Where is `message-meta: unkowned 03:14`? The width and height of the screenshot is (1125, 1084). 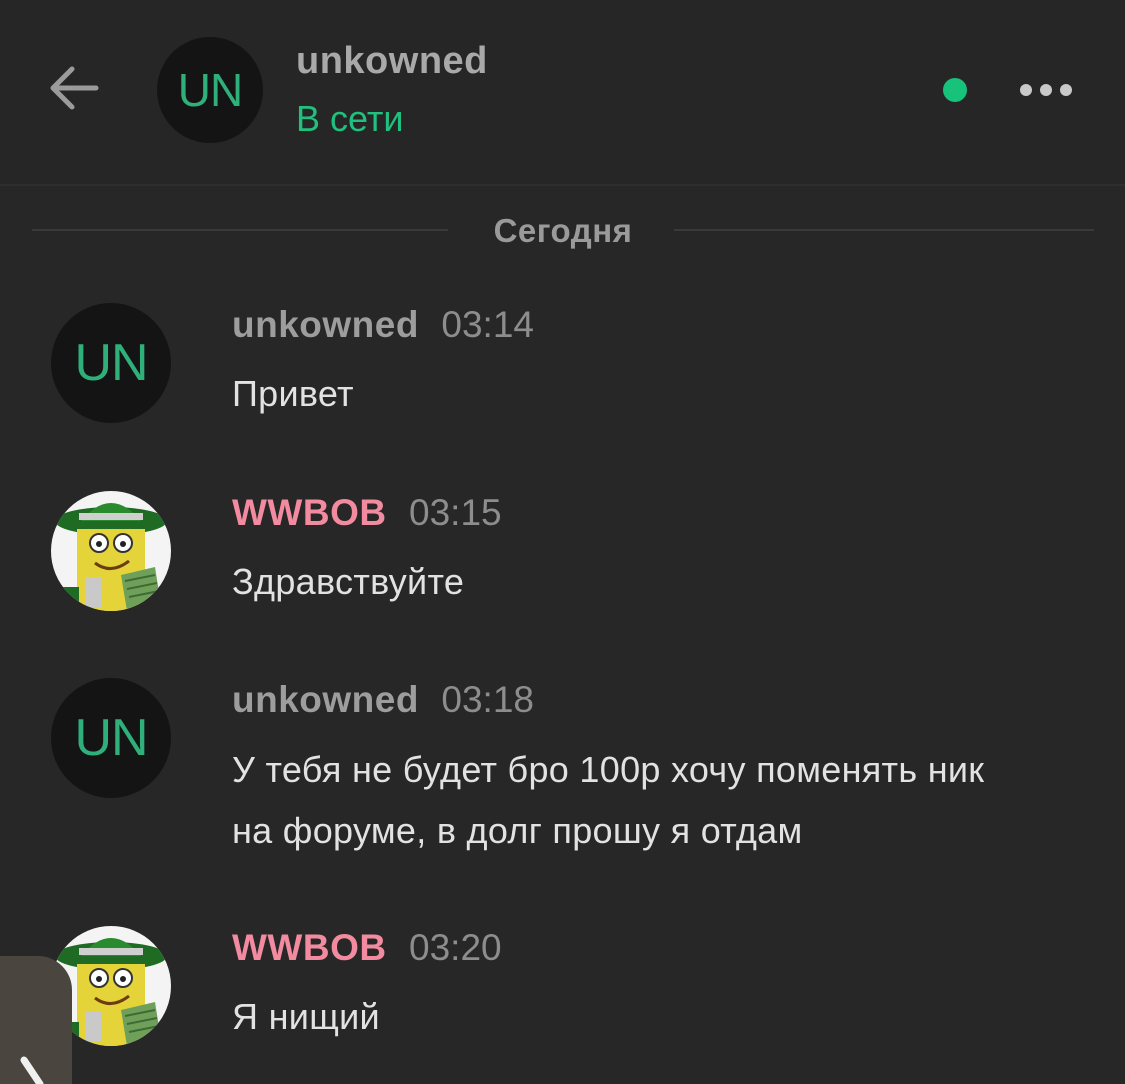
message-meta: unkowned 03:14 is located at coordinates (383, 325).